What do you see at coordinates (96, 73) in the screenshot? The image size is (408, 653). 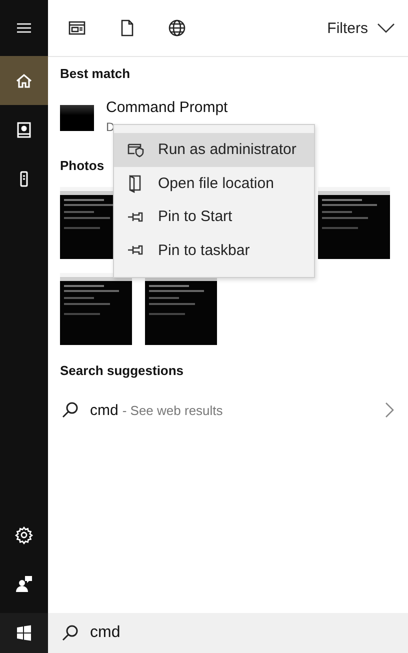 I see `section-heading: Best match` at bounding box center [96, 73].